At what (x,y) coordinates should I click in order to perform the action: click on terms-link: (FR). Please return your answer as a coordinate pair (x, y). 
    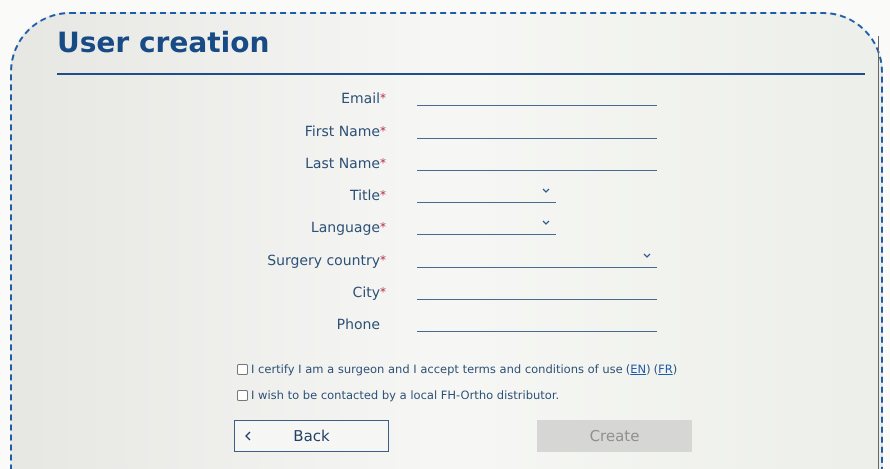
    Looking at the image, I should click on (666, 369).